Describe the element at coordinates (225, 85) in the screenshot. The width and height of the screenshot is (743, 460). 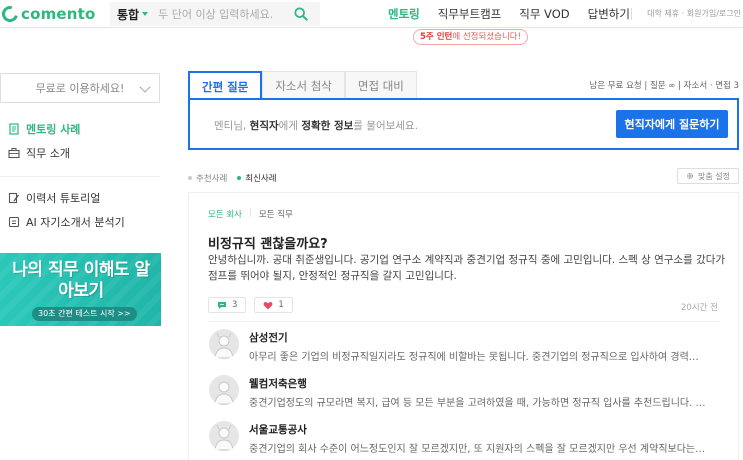
I see `tab-quick-question: 간편 질문` at that location.